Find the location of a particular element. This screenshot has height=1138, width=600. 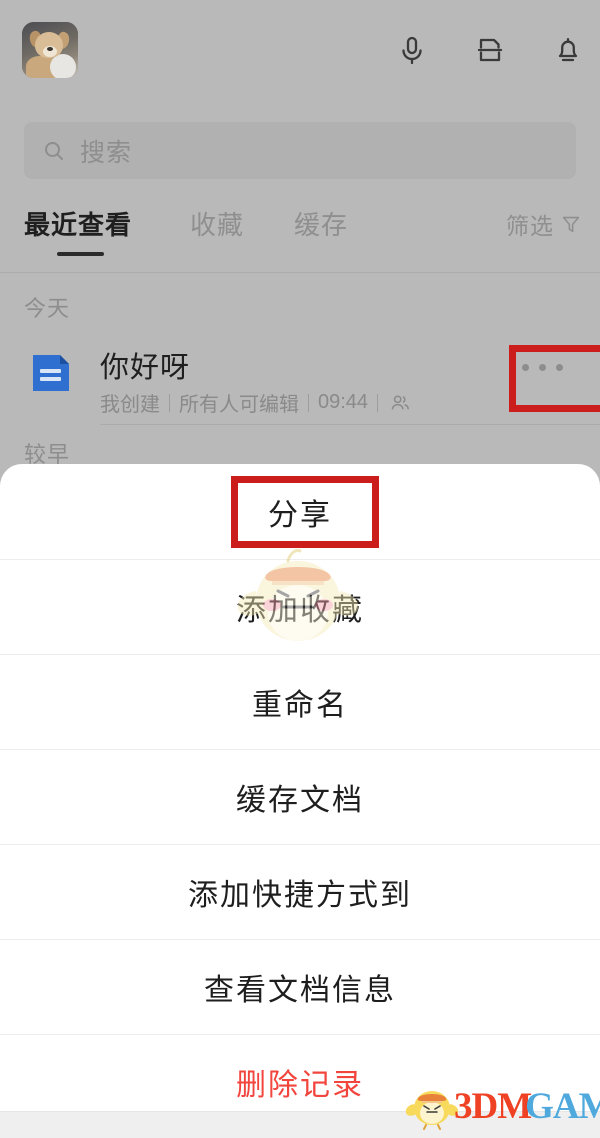

tab-bar: 最近查看 收藏 缓存 筛选 is located at coordinates (300, 240).